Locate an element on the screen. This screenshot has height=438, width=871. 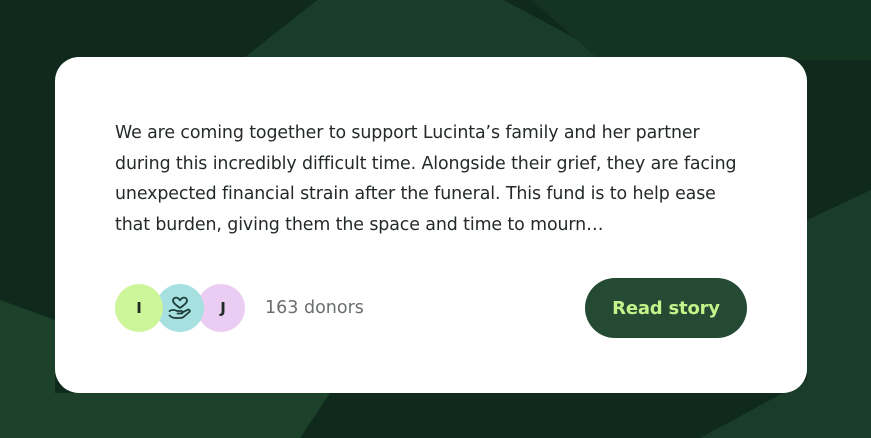
donor-initial: J is located at coordinates (223, 308).